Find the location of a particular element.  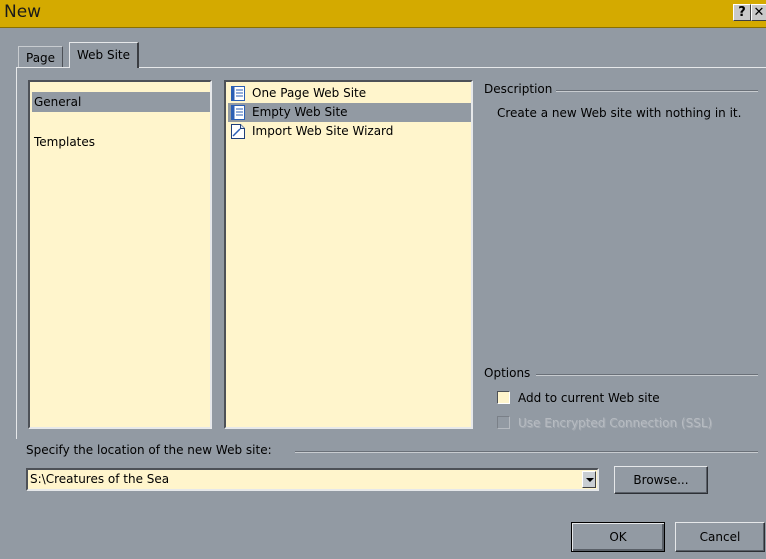

template-label: One Page Web Site is located at coordinates (309, 93).